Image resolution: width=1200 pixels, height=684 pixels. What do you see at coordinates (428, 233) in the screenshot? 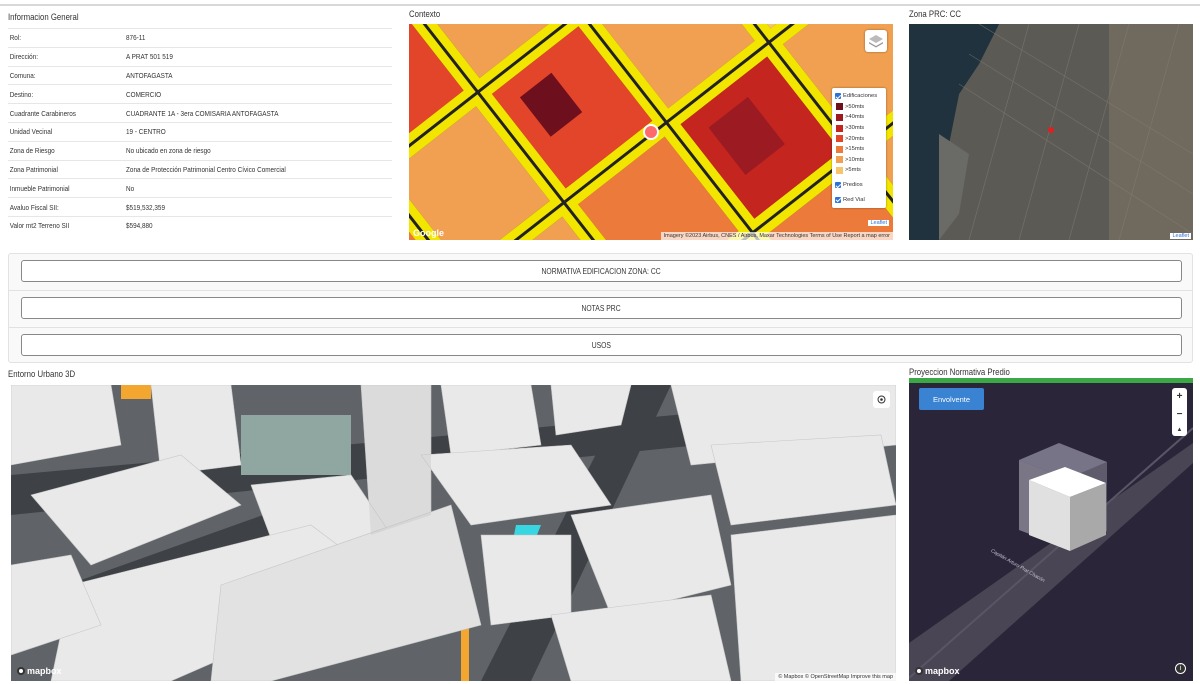
I see `google-logo: Google` at bounding box center [428, 233].